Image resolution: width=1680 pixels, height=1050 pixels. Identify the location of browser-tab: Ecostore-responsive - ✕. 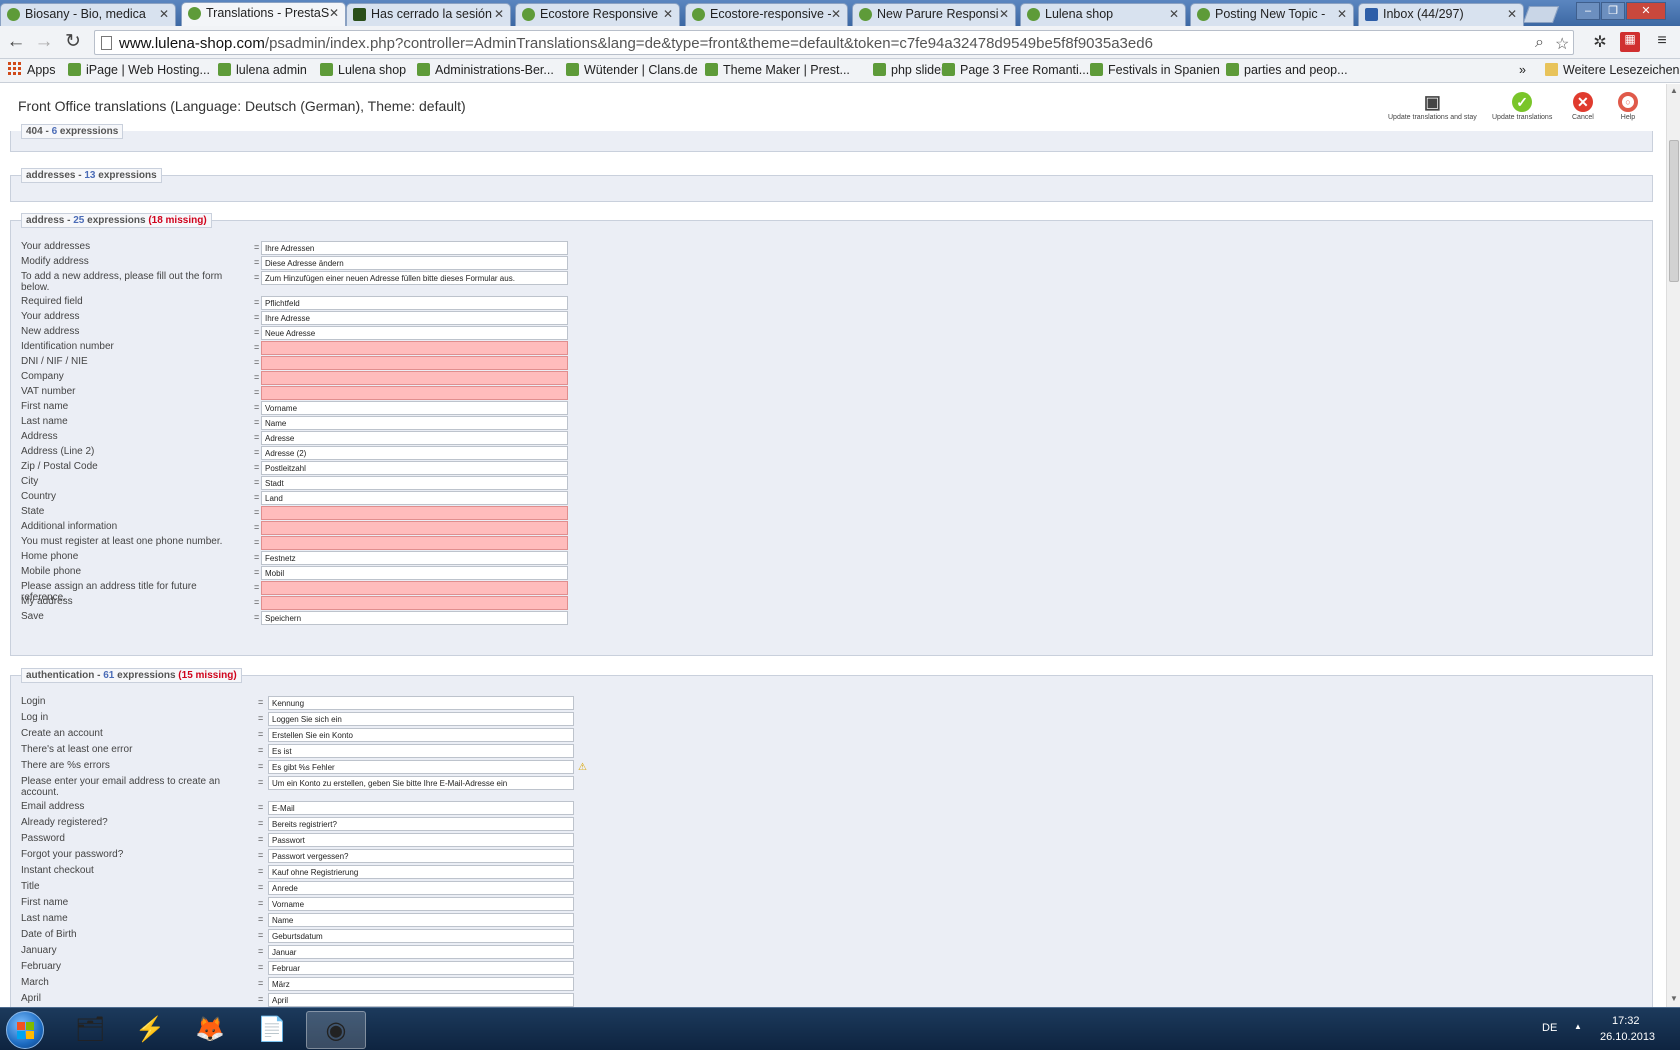
(766, 14).